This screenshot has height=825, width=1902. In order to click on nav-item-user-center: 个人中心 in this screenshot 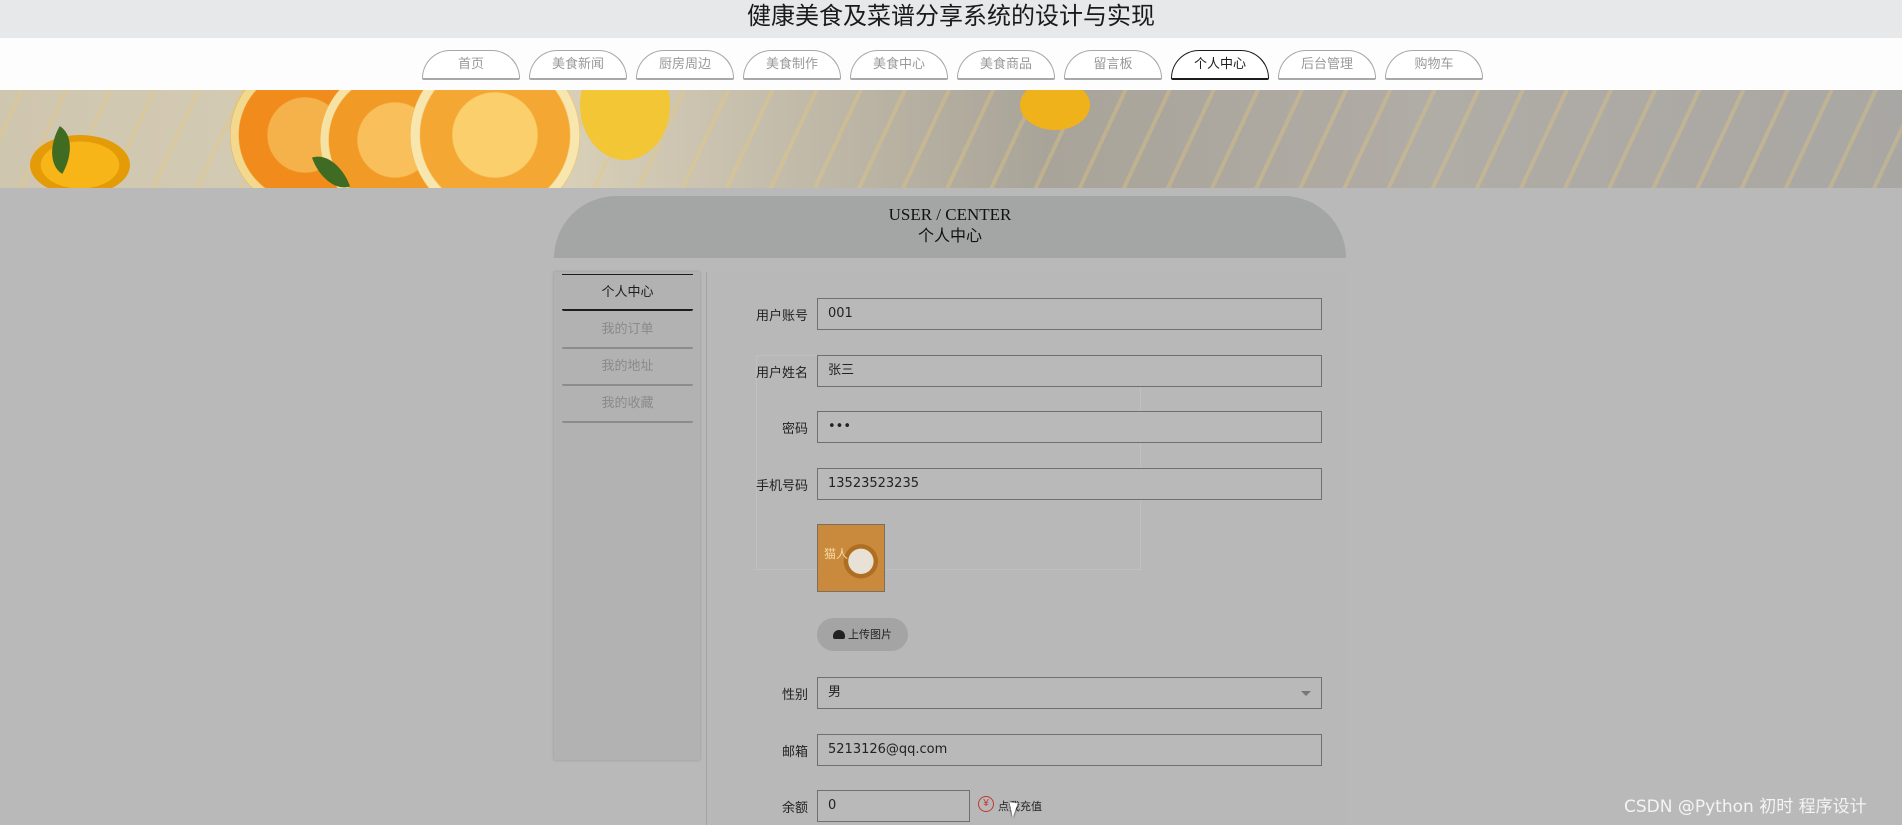, I will do `click(1220, 65)`.